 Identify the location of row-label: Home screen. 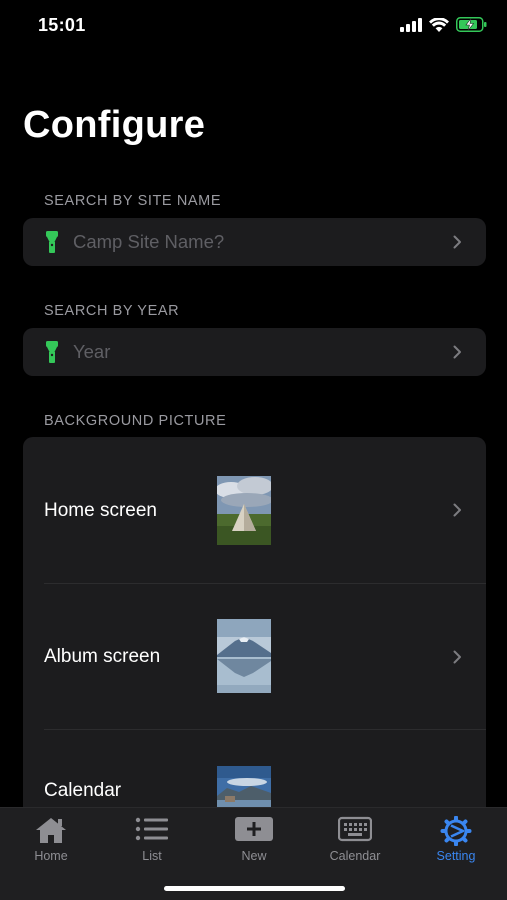
(100, 510).